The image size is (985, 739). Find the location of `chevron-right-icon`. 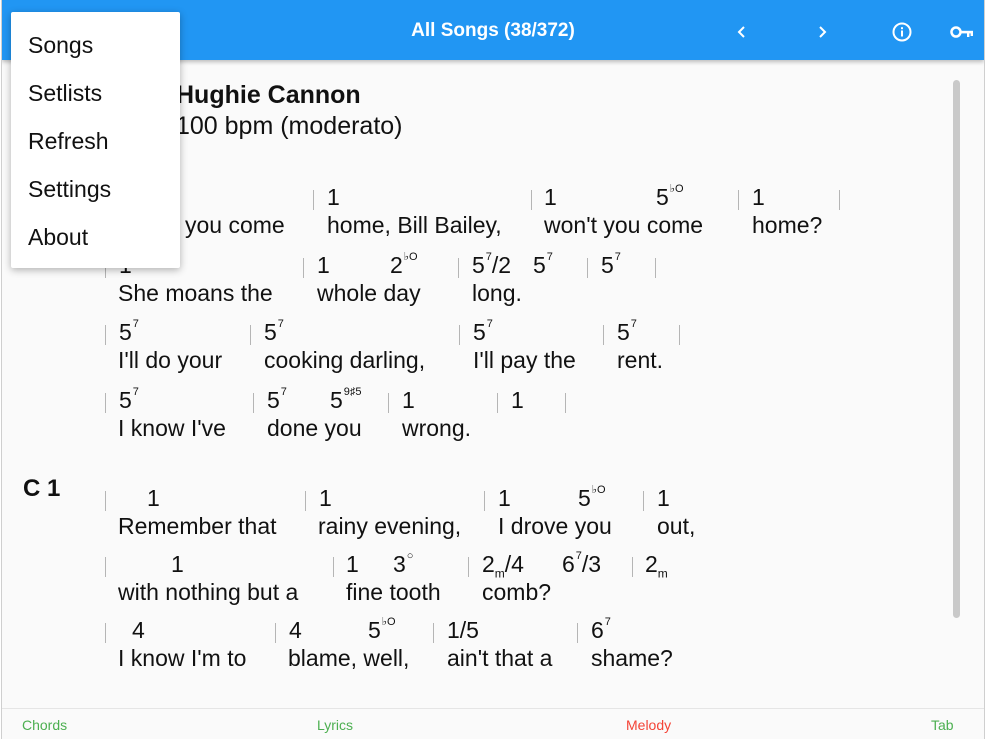

chevron-right-icon is located at coordinates (822, 32).